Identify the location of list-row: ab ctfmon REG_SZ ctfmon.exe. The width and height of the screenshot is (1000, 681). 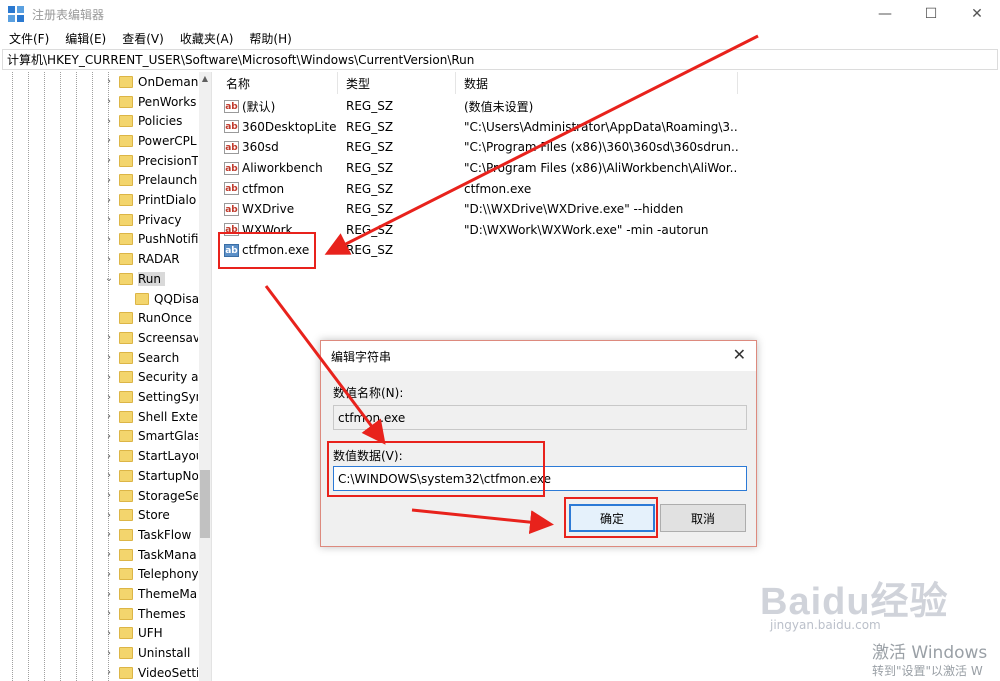
(609, 188).